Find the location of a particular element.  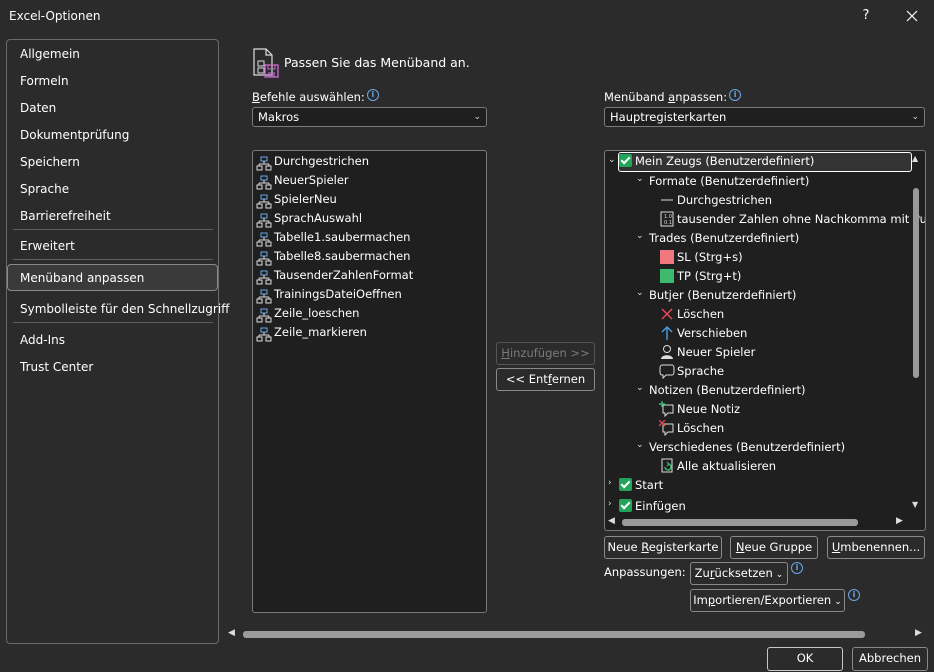

list-item: Tabelle1.saubermachen is located at coordinates (333, 237).